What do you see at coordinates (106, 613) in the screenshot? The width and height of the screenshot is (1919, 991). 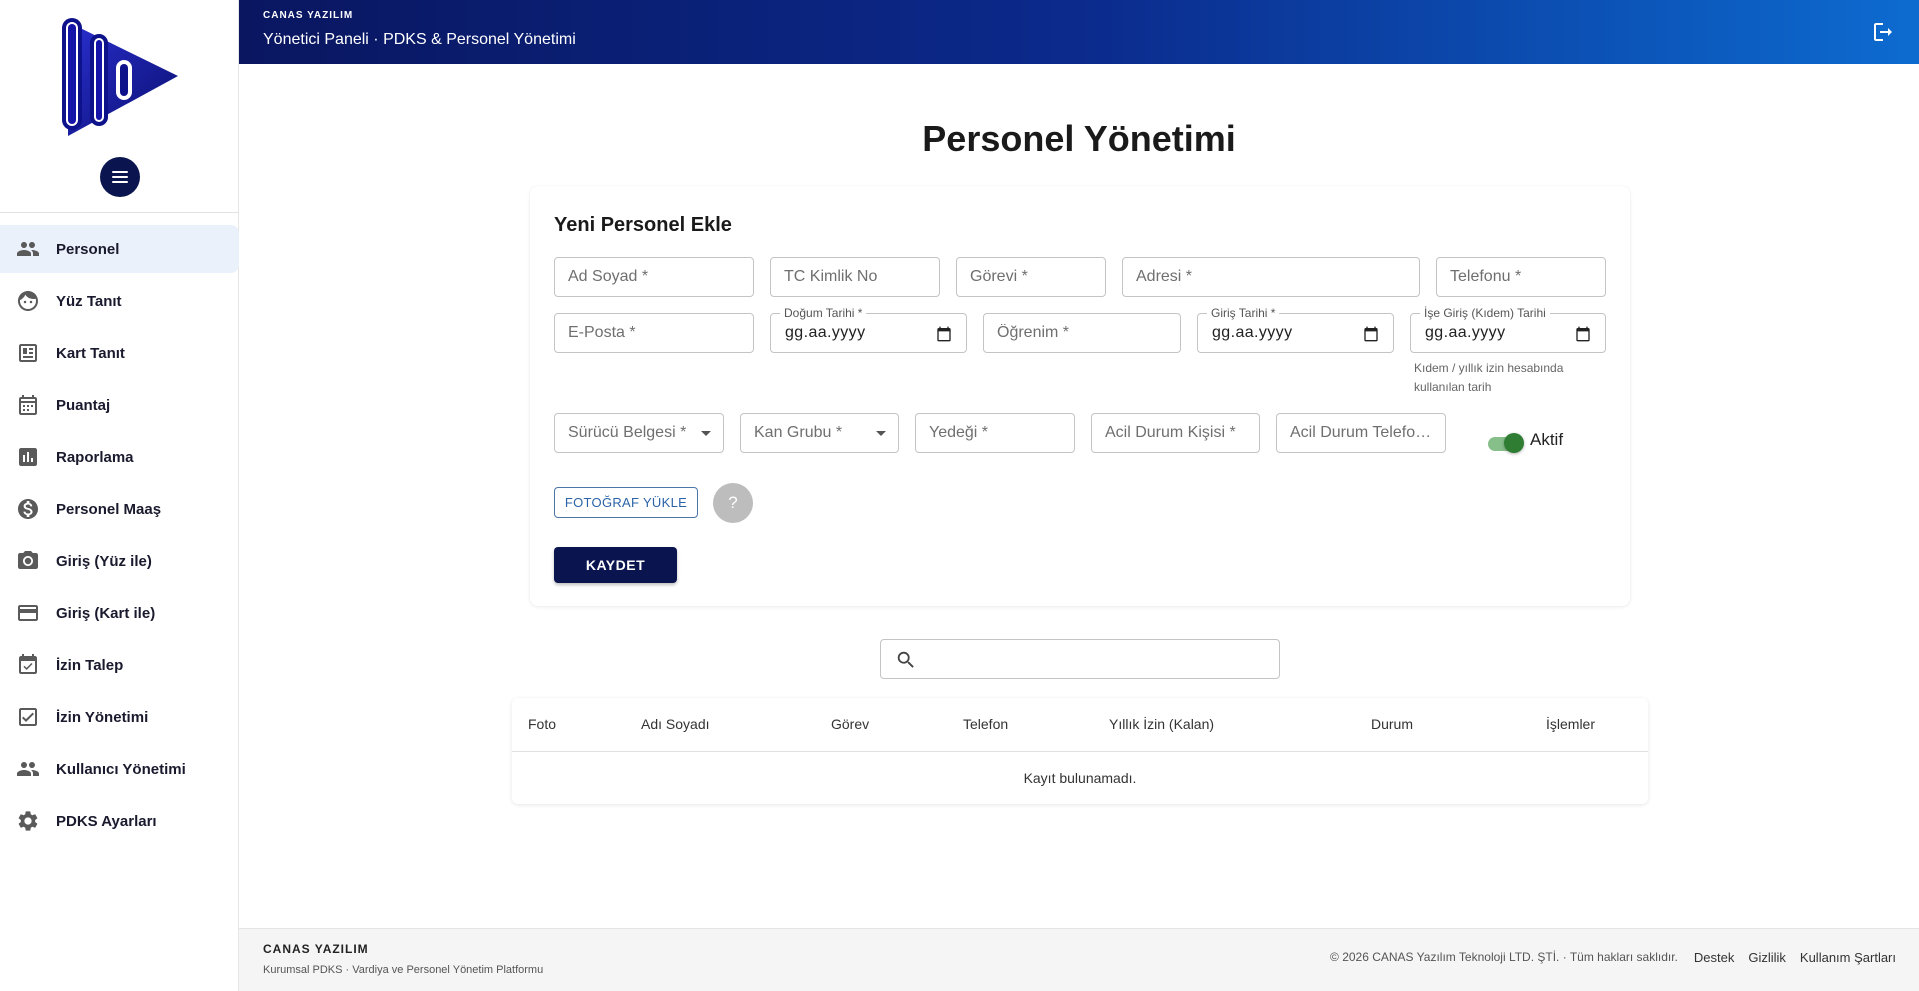 I see `sidebar-item-label: Giriş (Kart ile)` at bounding box center [106, 613].